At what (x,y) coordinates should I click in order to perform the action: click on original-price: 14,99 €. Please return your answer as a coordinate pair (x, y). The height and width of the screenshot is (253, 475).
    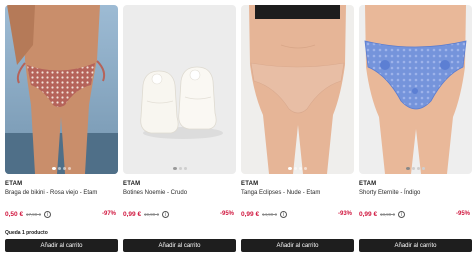
    Looking at the image, I should click on (270, 214).